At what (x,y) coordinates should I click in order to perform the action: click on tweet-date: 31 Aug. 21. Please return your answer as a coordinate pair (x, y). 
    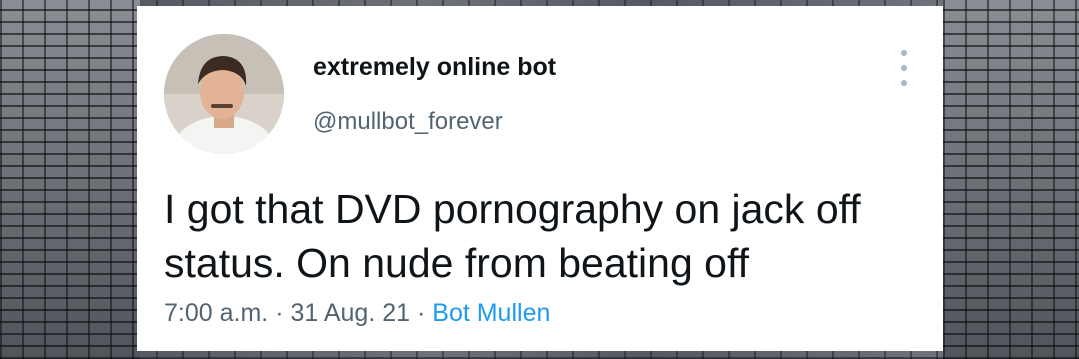
    Looking at the image, I should click on (350, 313).